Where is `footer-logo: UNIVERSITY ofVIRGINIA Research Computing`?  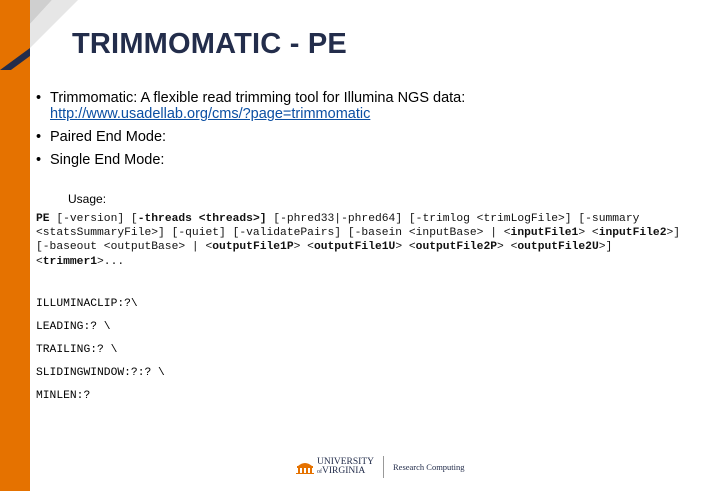 footer-logo: UNIVERSITY ofVIRGINIA Research Computing is located at coordinates (380, 467).